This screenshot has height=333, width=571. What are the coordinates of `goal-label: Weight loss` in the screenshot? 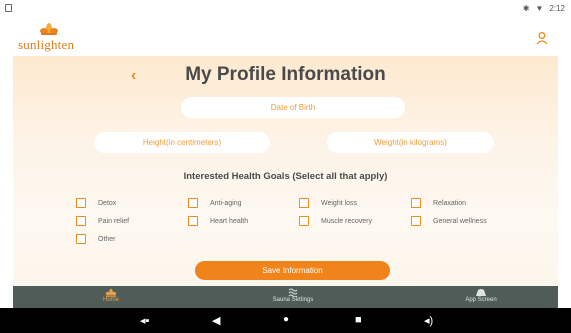 It's located at (339, 203).